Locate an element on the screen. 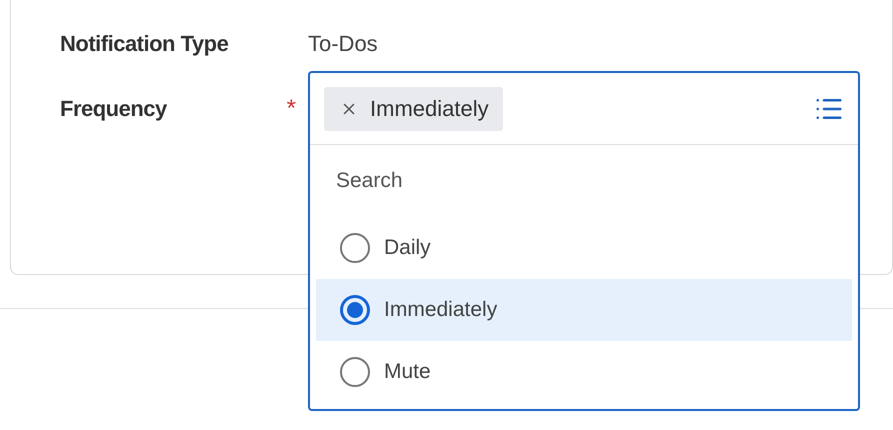  field-value: To-Dos is located at coordinates (343, 44).